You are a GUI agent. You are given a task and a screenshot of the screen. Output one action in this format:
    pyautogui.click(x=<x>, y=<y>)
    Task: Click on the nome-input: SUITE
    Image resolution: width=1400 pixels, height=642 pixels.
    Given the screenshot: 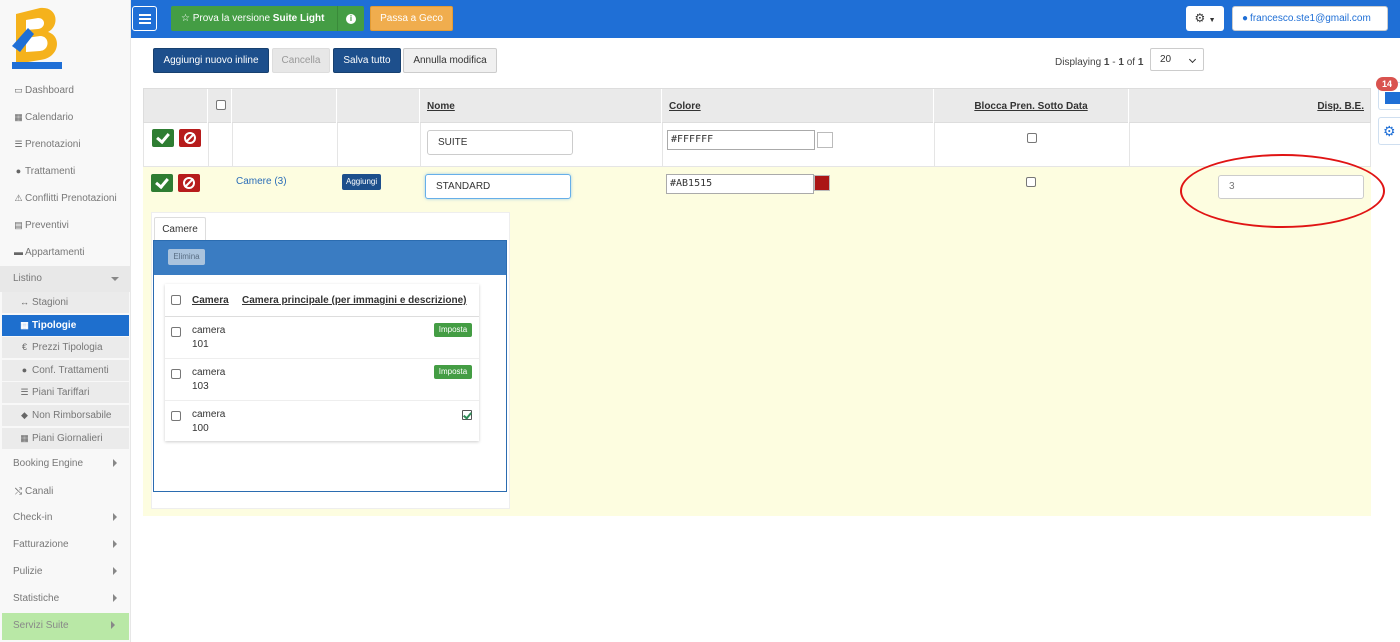 What is the action you would take?
    pyautogui.click(x=500, y=142)
    